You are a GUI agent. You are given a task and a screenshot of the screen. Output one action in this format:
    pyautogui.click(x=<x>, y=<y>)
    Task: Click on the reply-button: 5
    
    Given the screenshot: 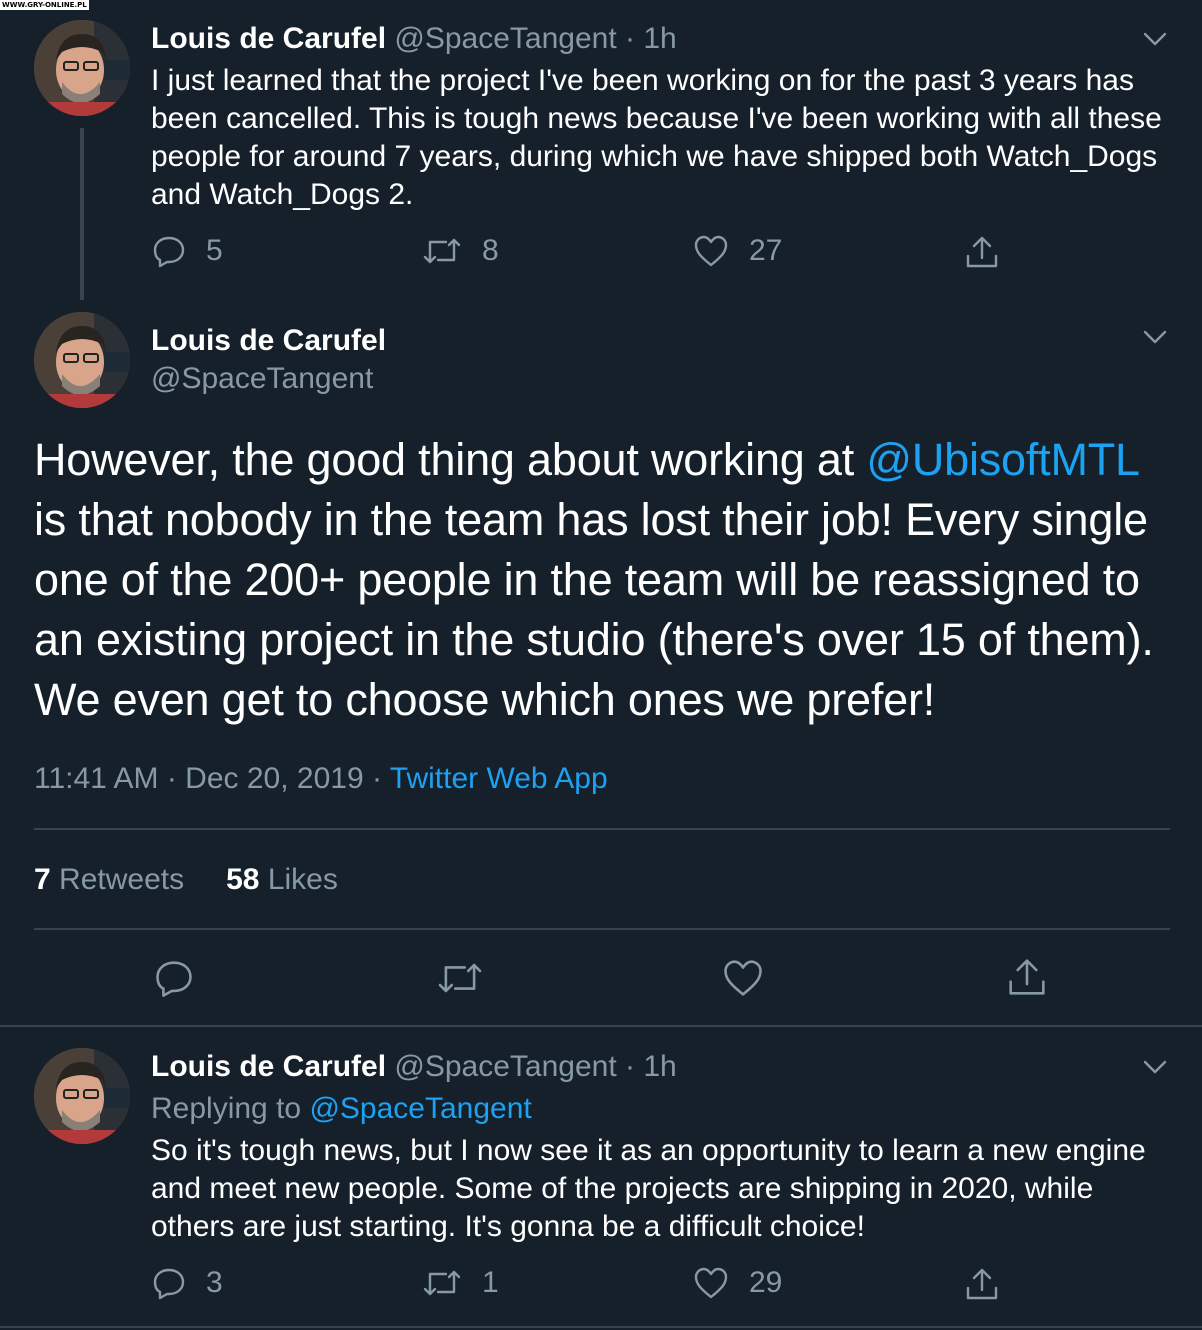 What is the action you would take?
    pyautogui.click(x=187, y=251)
    